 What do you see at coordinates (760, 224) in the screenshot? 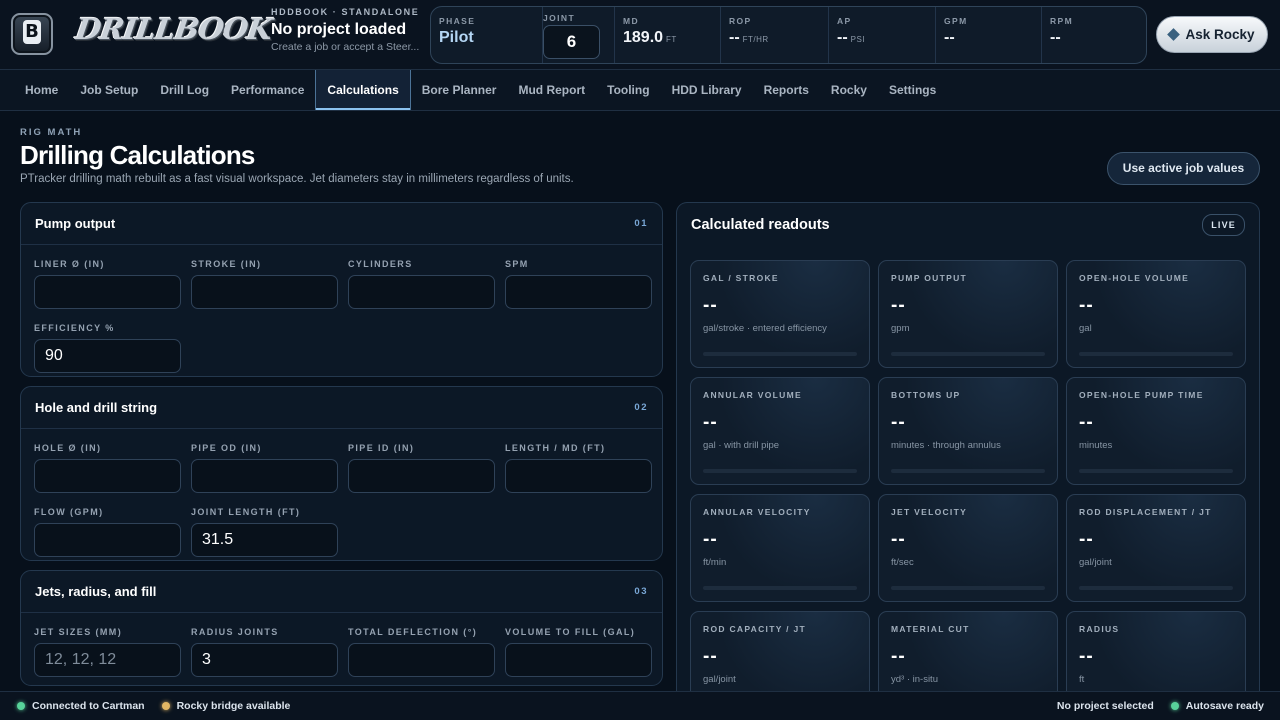
I see `readouts-title: Calculated readouts` at bounding box center [760, 224].